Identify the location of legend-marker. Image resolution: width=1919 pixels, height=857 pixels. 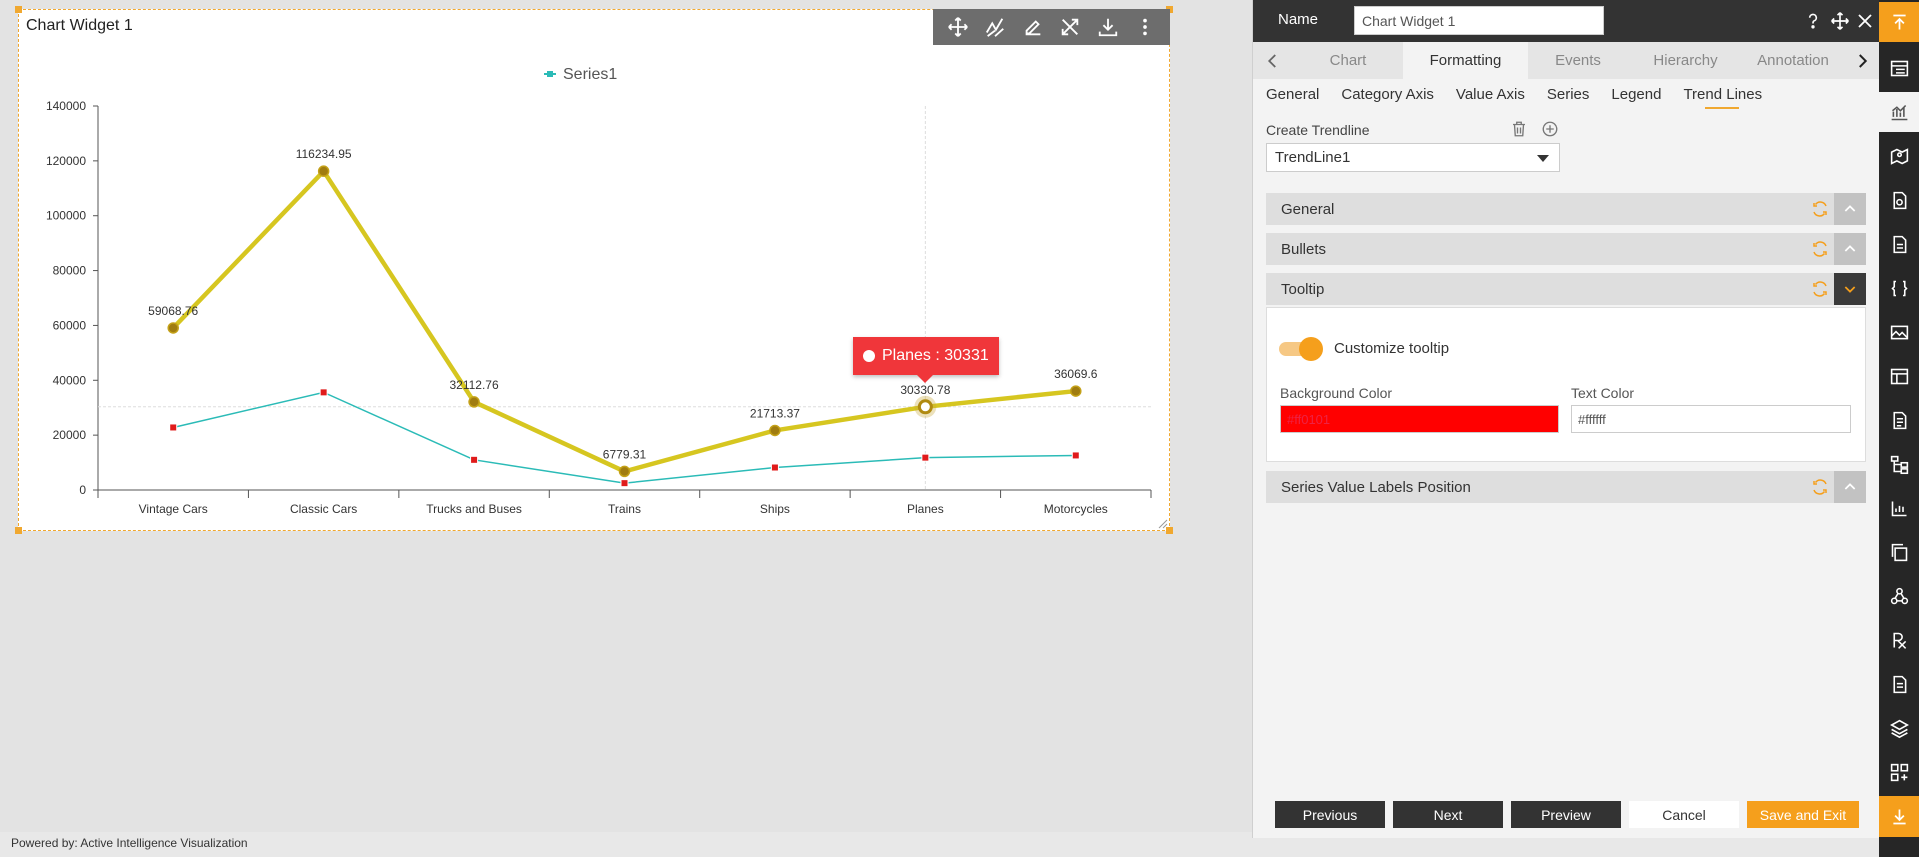
(550, 74).